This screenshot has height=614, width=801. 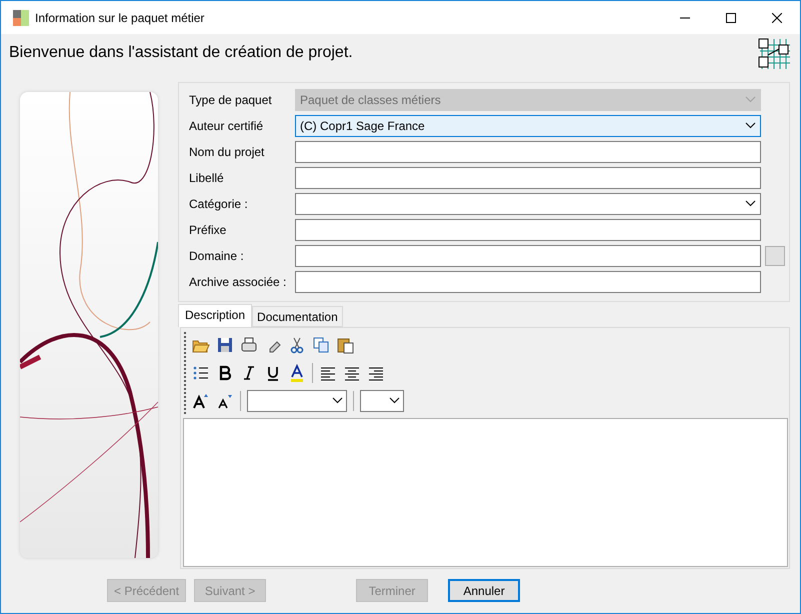 What do you see at coordinates (774, 52) in the screenshot?
I see `diagram-icon` at bounding box center [774, 52].